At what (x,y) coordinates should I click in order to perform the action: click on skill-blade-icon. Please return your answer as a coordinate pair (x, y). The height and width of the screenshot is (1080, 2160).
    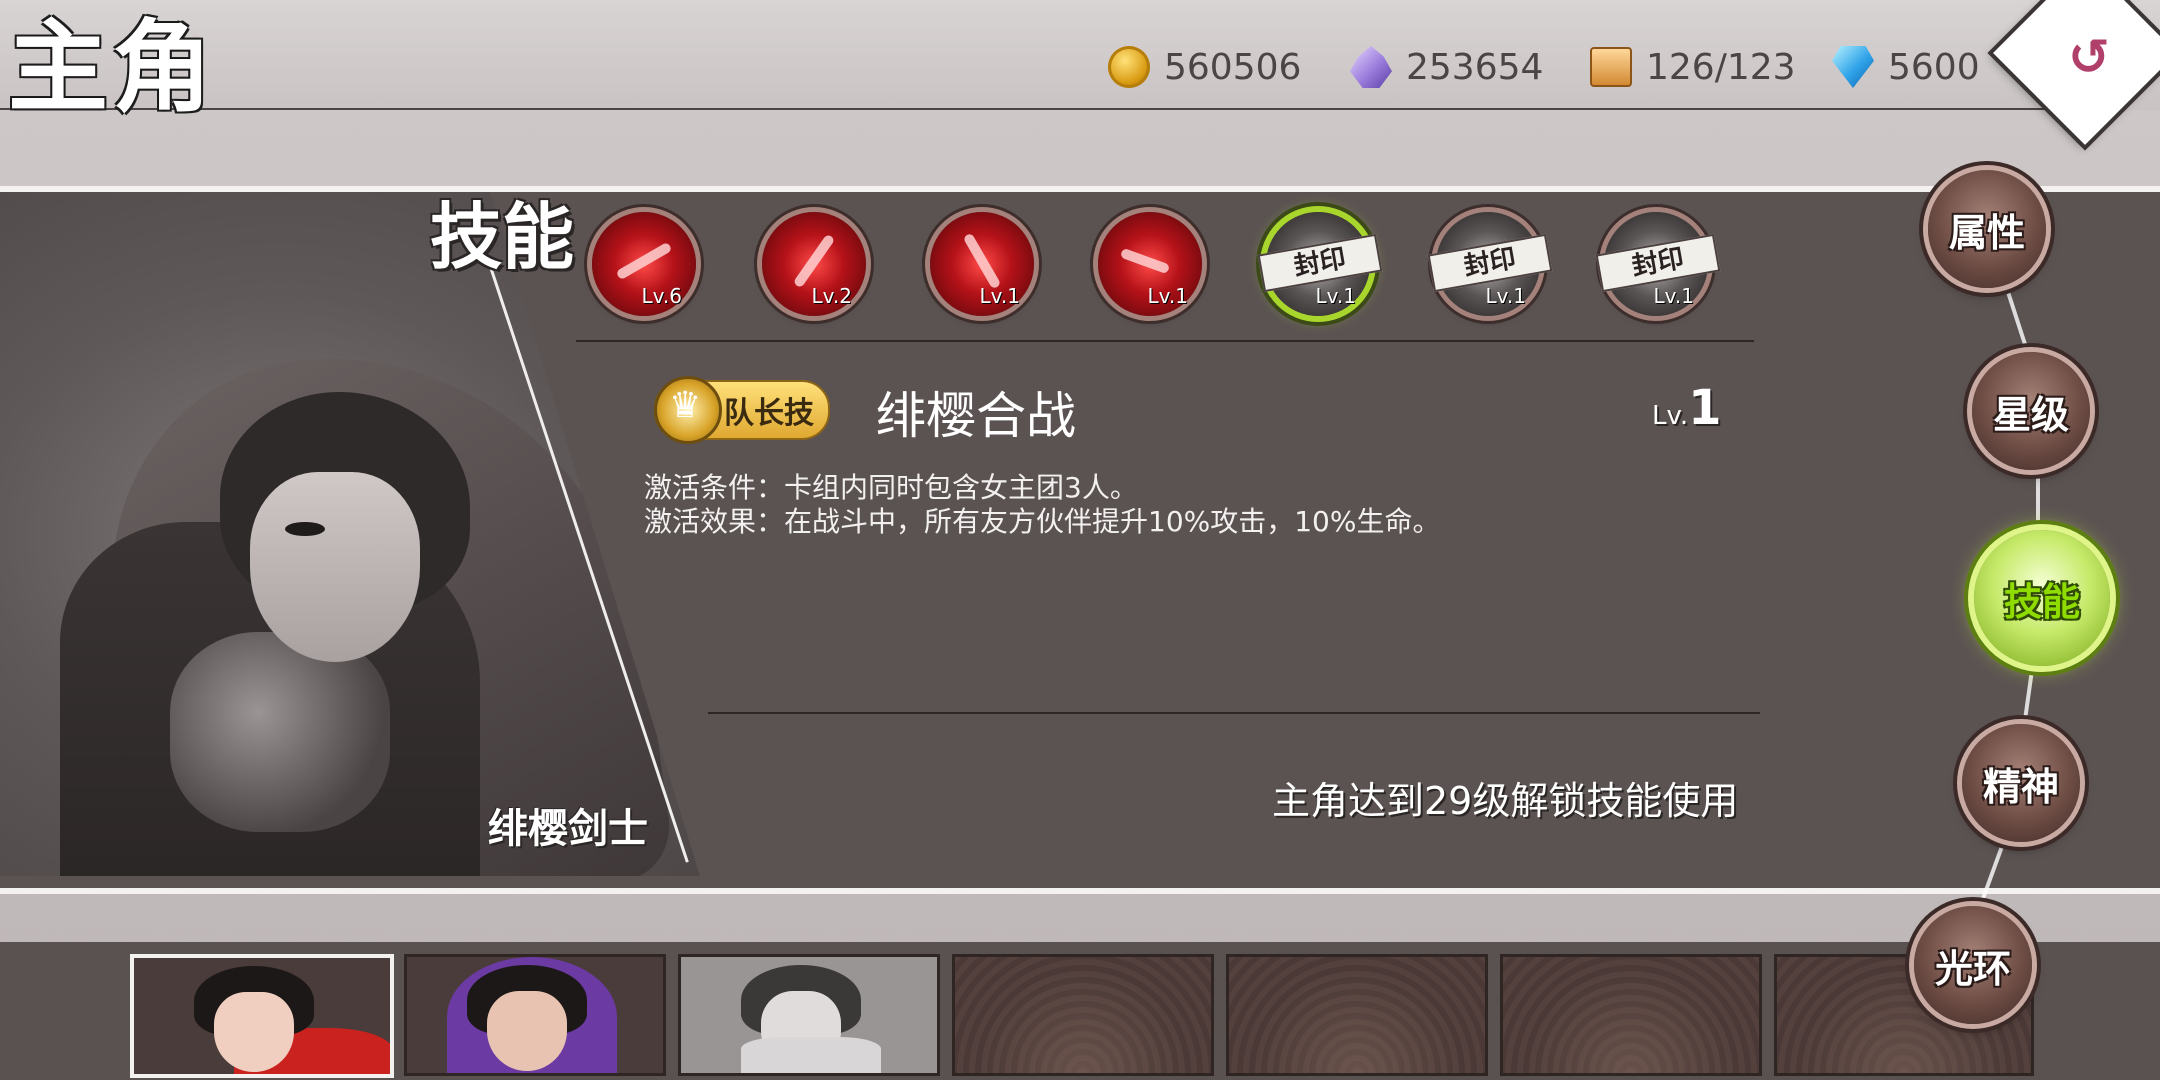
    Looking at the image, I should click on (814, 261).